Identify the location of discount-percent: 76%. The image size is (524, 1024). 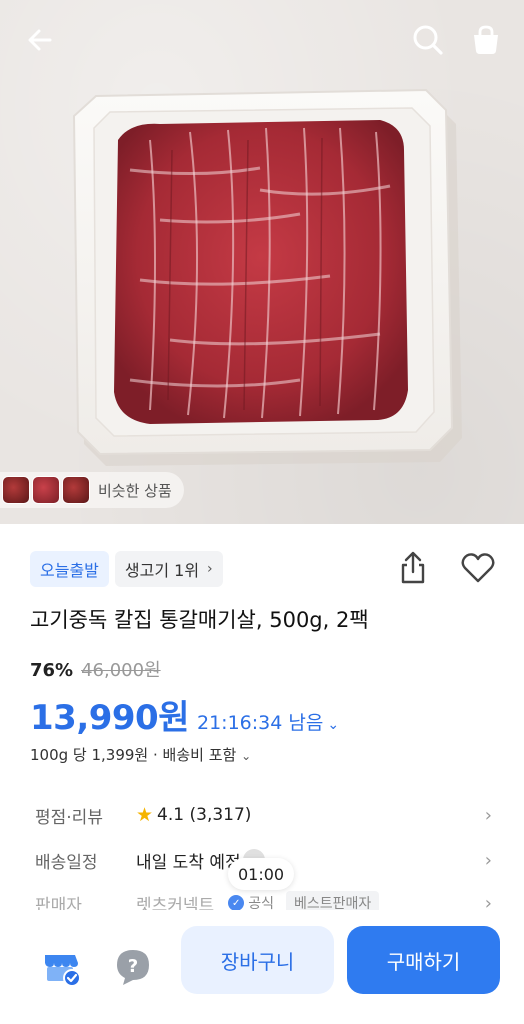
(52, 670).